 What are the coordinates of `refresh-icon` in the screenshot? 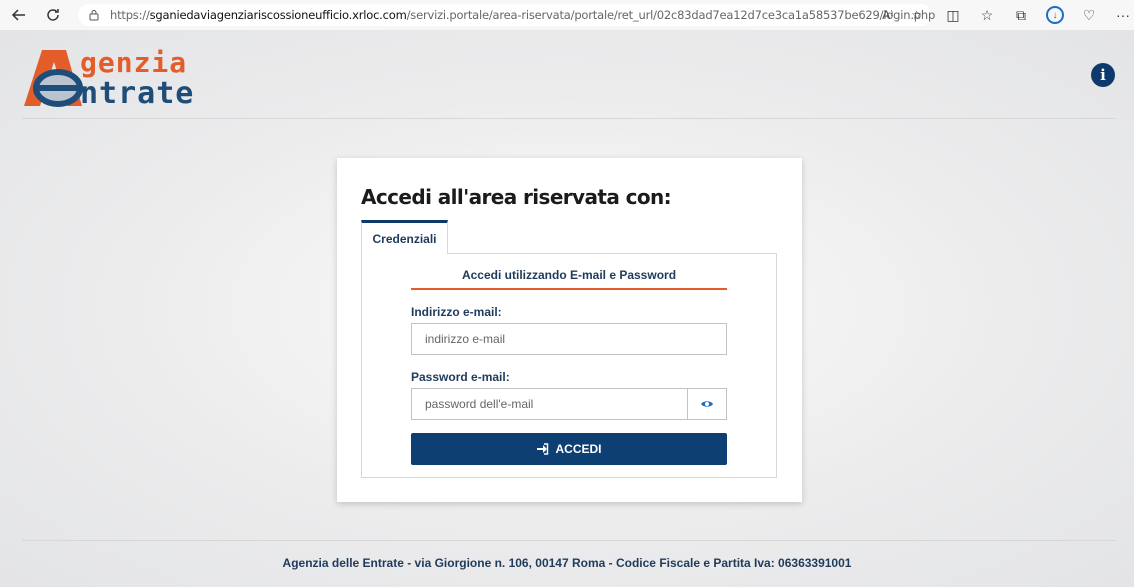 It's located at (53, 15).